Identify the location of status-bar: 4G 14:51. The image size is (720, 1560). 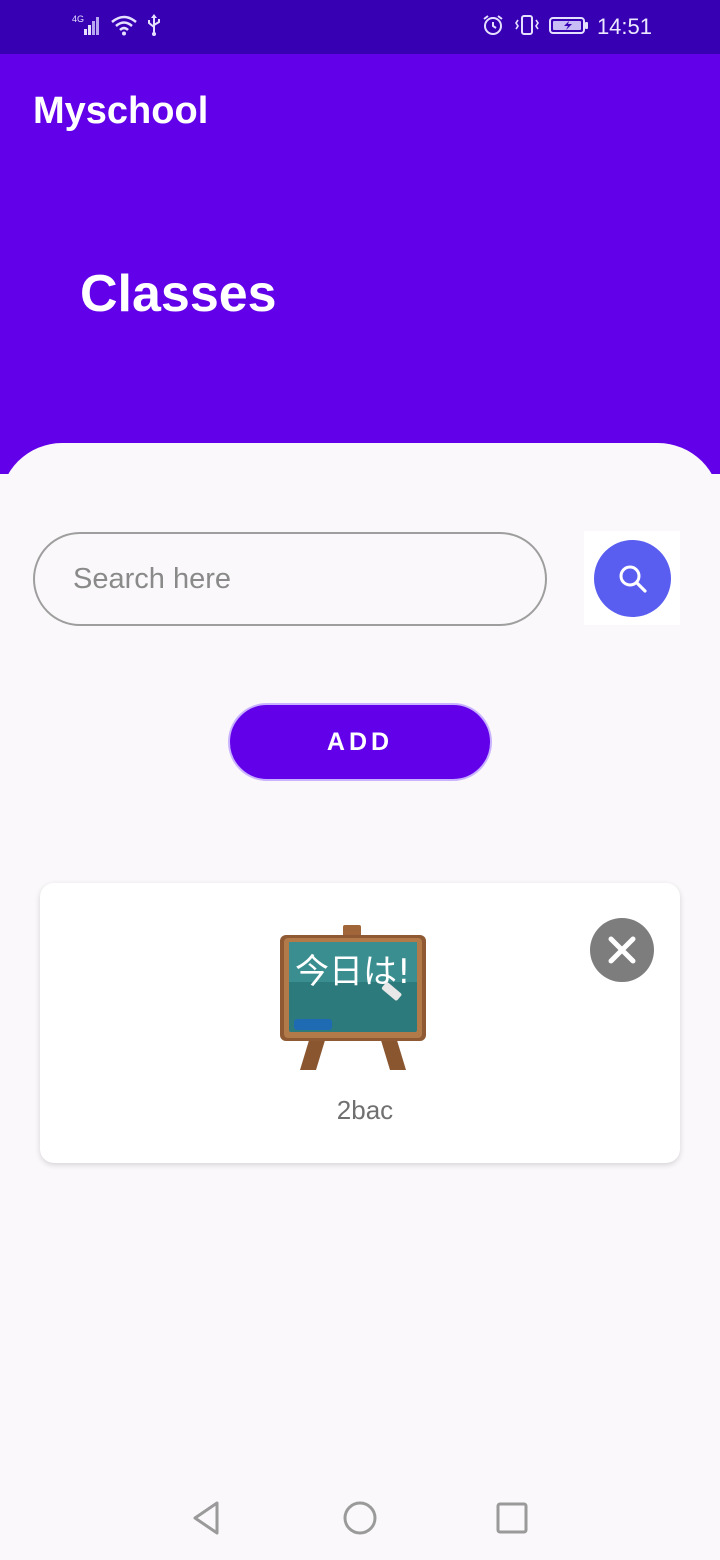
(360, 27).